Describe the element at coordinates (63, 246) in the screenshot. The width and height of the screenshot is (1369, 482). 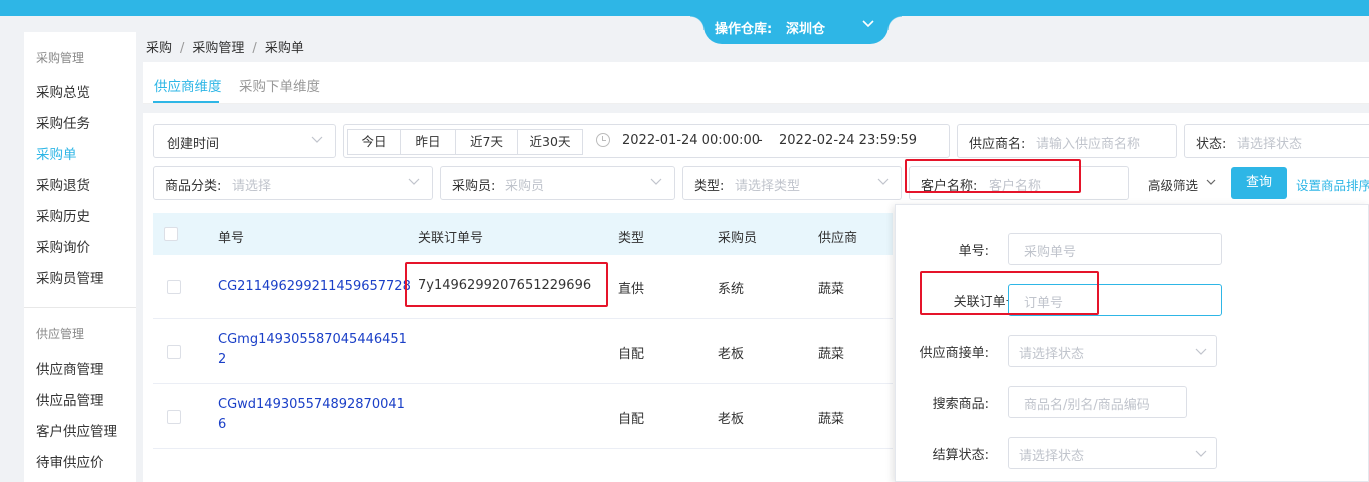
I see `sidebar-item-purchase-inquiry: 采购询价` at that location.